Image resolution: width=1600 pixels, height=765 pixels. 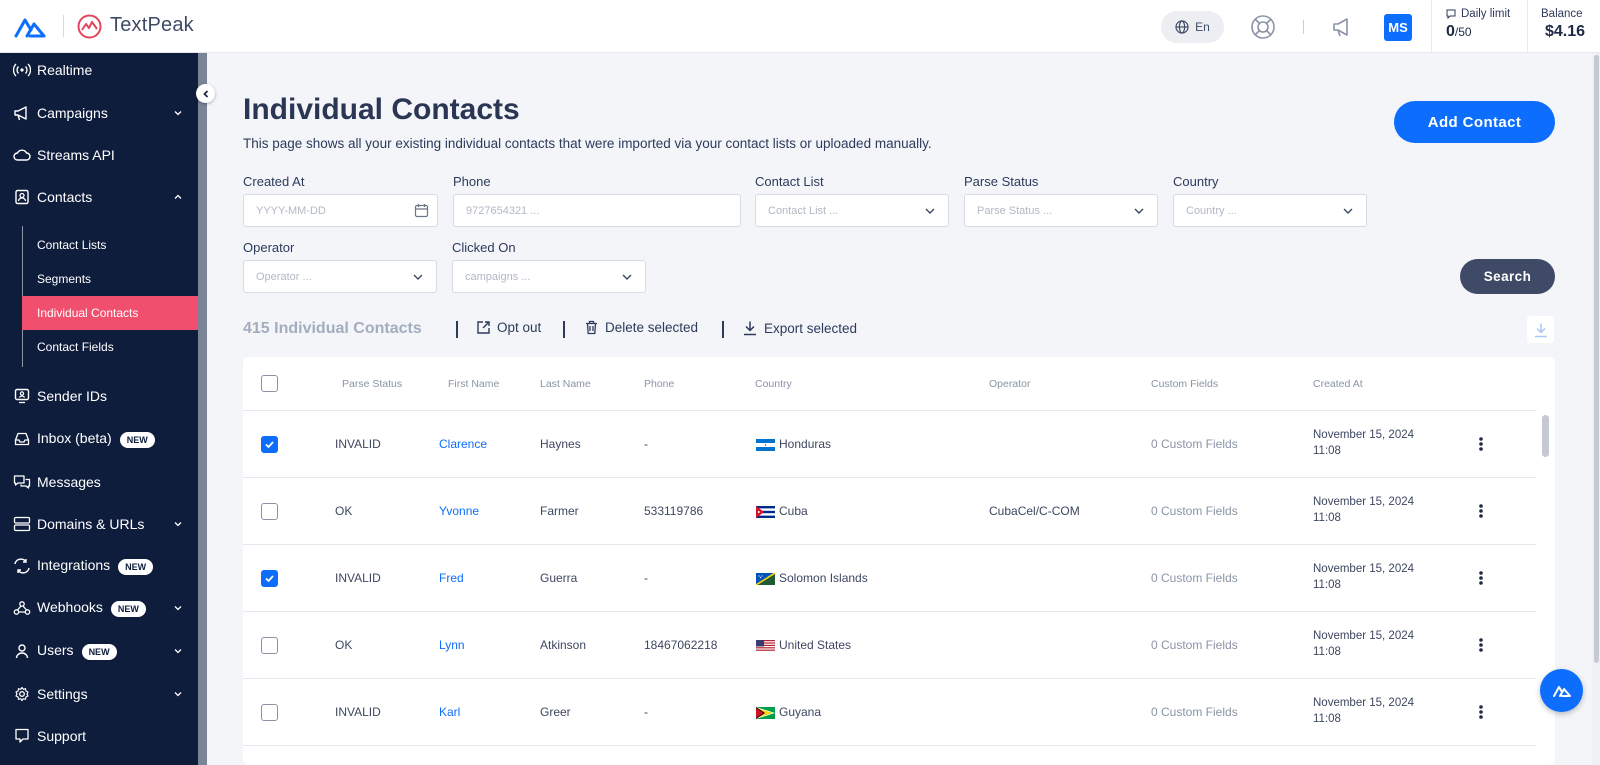 What do you see at coordinates (800, 712) in the screenshot?
I see `country-cell: Guyana` at bounding box center [800, 712].